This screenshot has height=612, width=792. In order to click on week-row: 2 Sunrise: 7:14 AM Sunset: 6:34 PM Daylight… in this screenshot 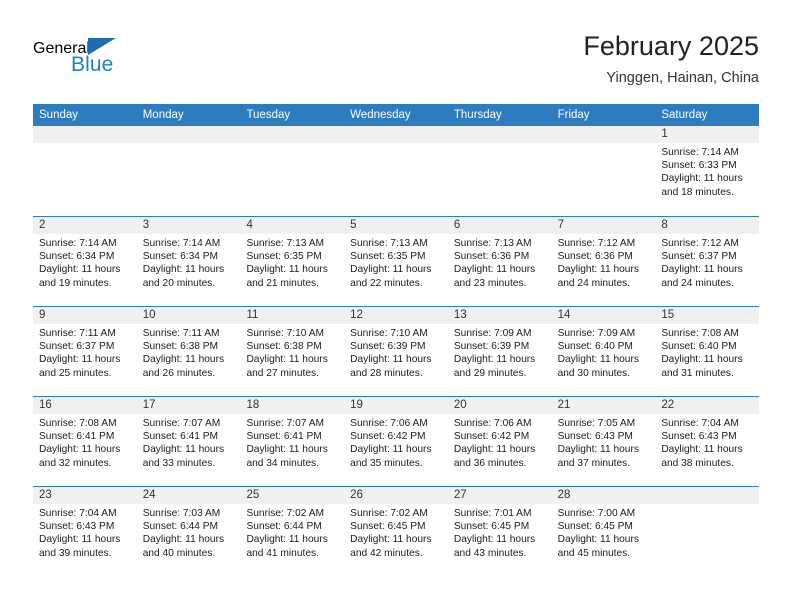, I will do `click(396, 261)`.